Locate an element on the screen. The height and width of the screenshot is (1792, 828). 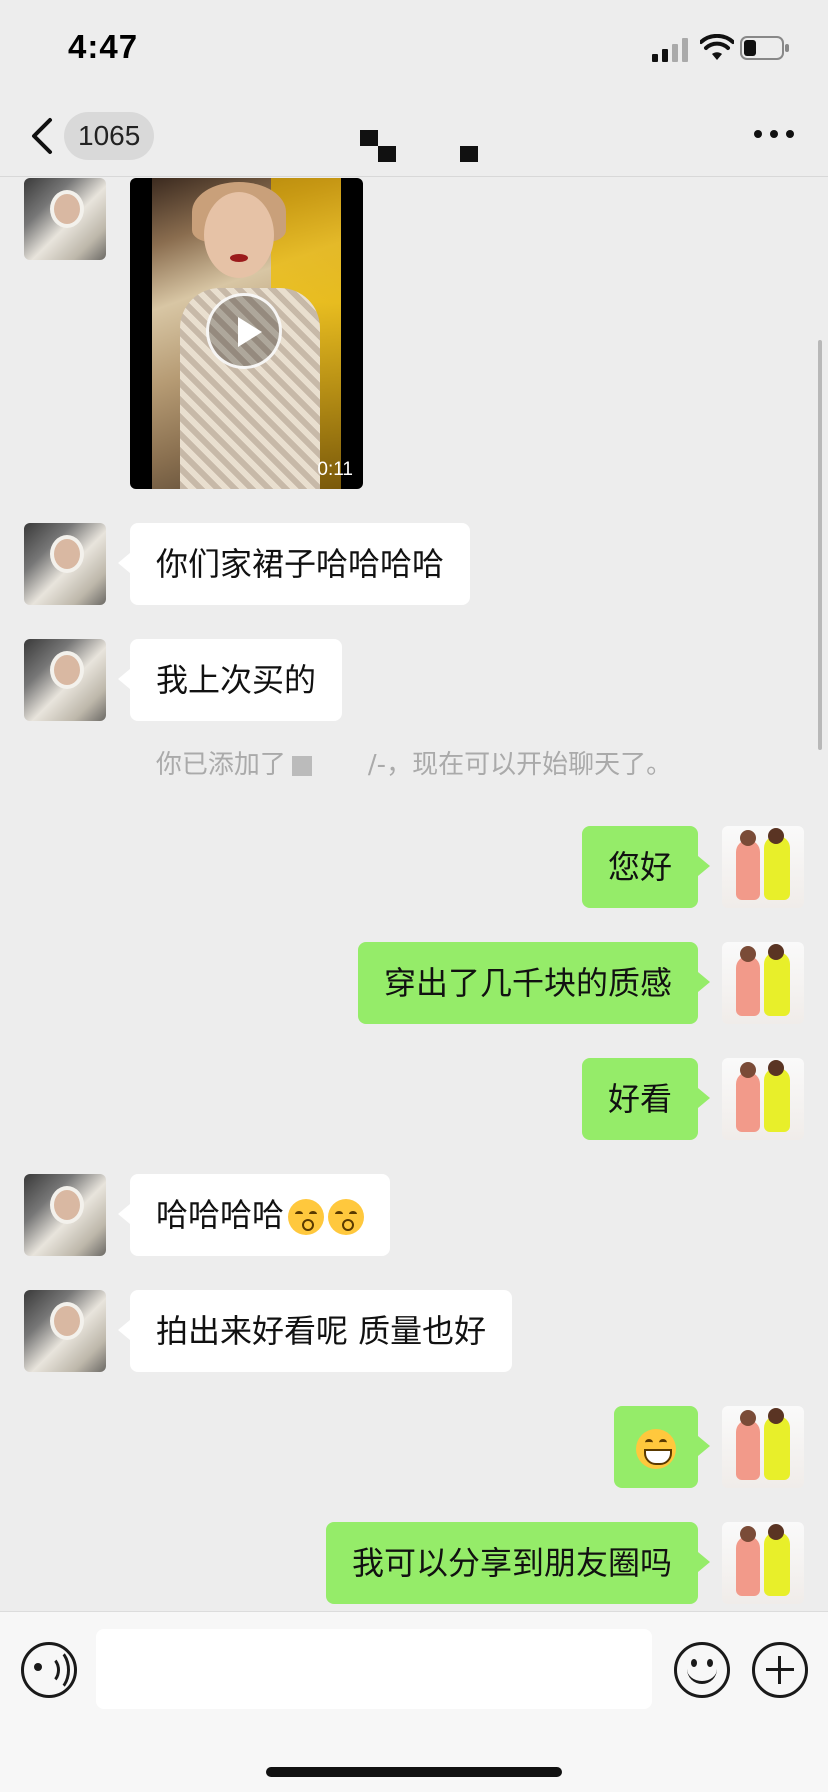
system-notice-suffix: /-，现在可以开始聊天了。 is located at coordinates (520, 765).